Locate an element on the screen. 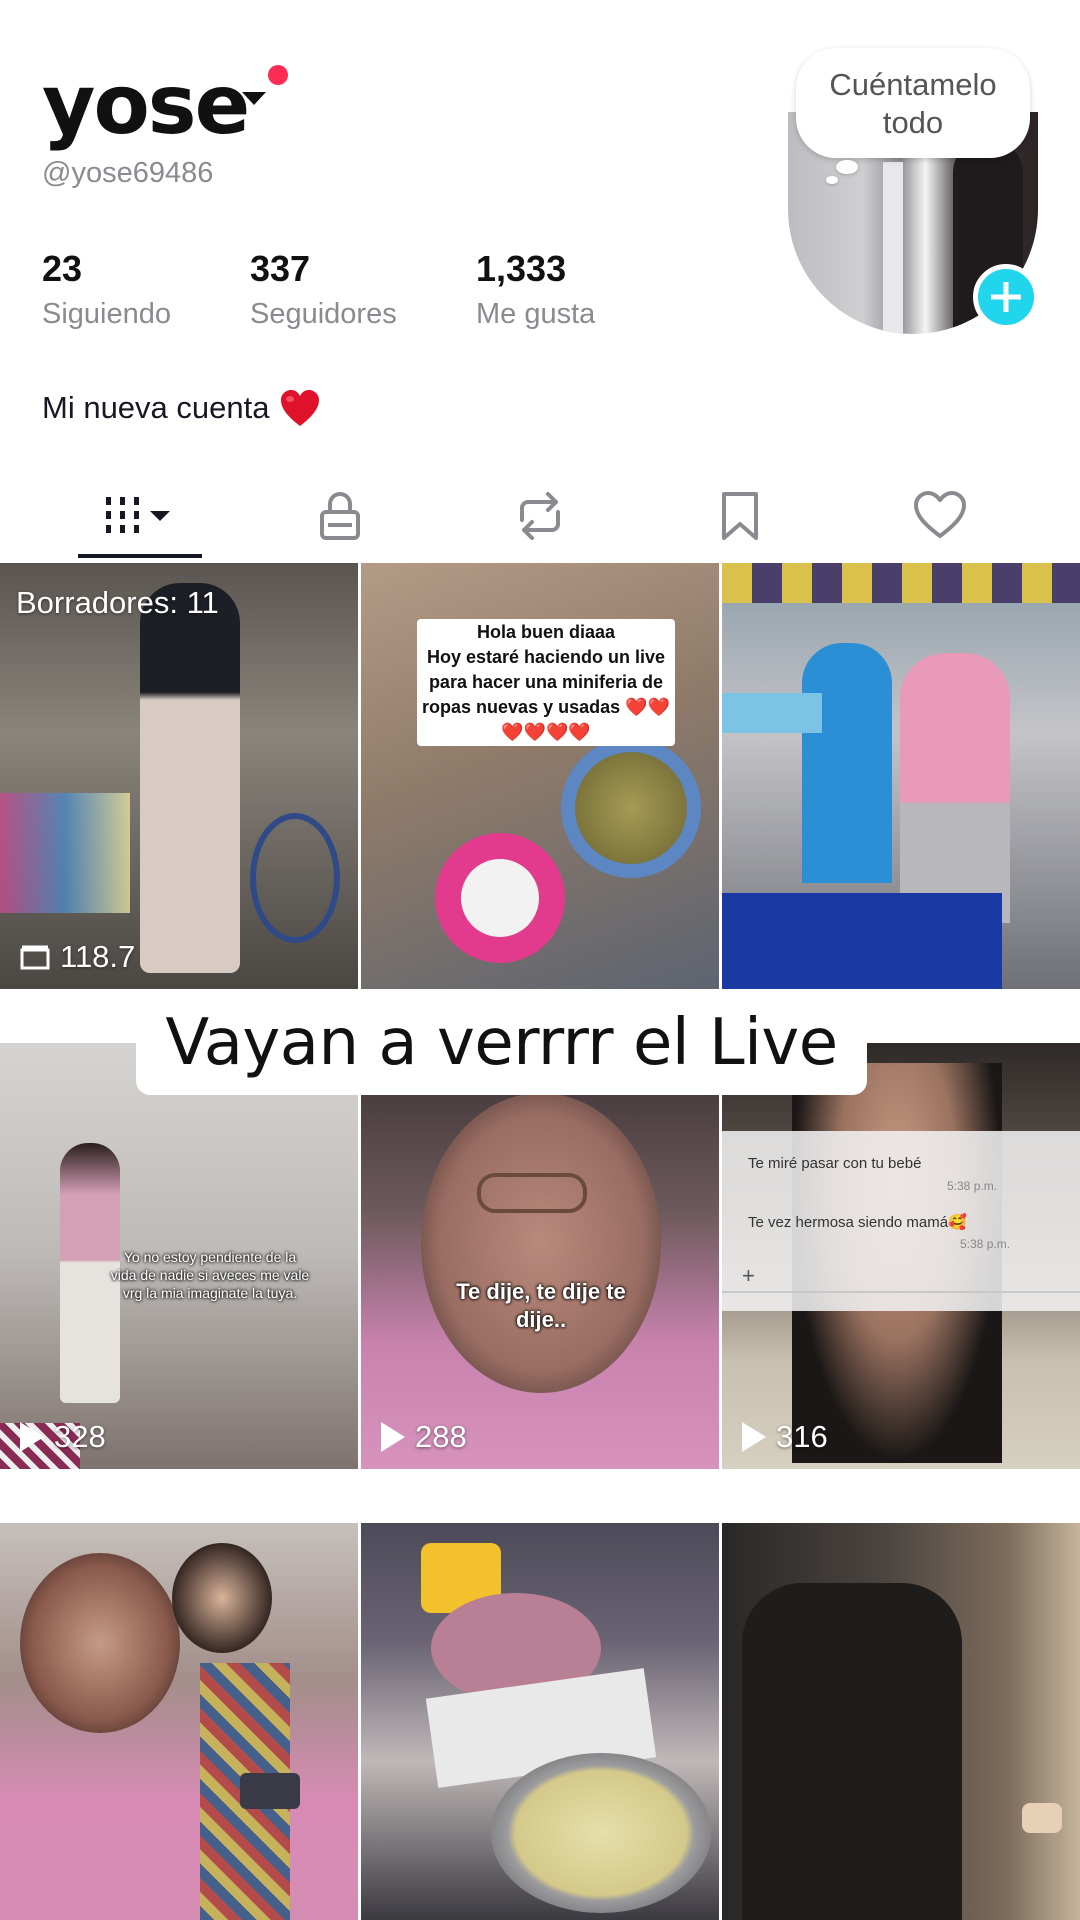 The height and width of the screenshot is (1920, 1080). user-handle: @yose69486 is located at coordinates (128, 173).